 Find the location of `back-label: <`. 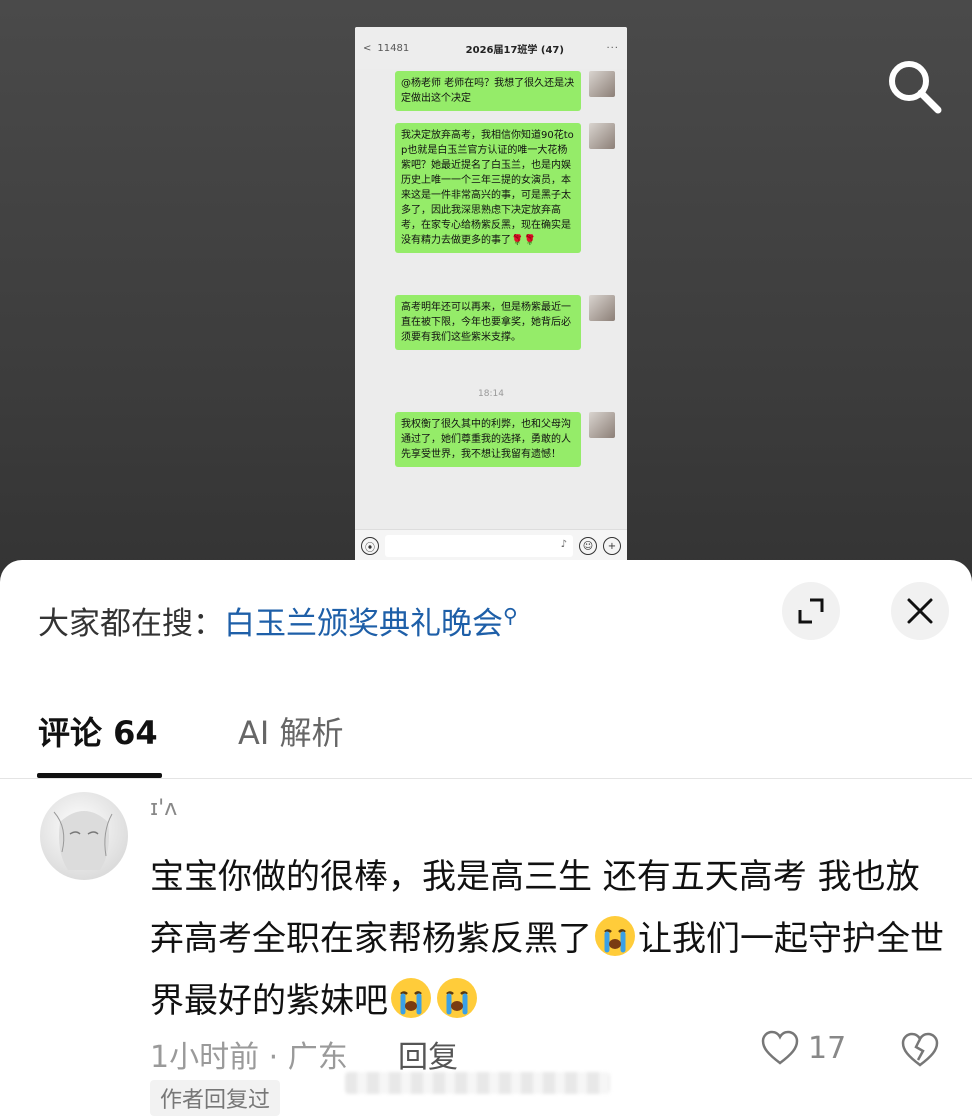

back-label: < is located at coordinates (367, 48).